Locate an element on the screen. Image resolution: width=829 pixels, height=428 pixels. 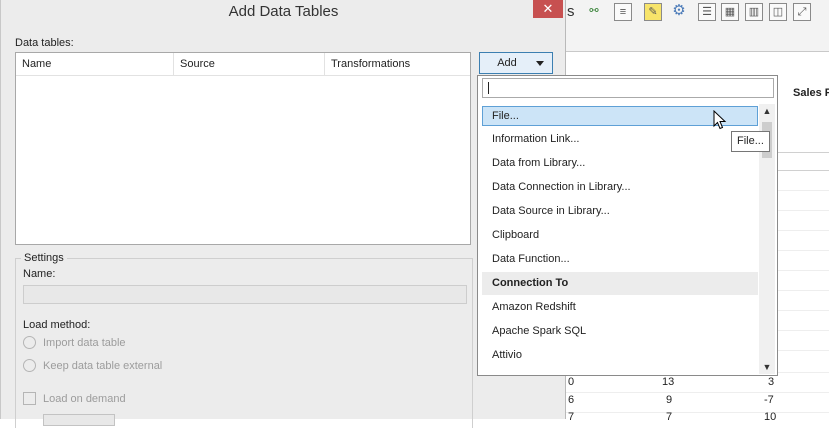
load-on-demand-label: Load on demand is located at coordinates (84, 399).